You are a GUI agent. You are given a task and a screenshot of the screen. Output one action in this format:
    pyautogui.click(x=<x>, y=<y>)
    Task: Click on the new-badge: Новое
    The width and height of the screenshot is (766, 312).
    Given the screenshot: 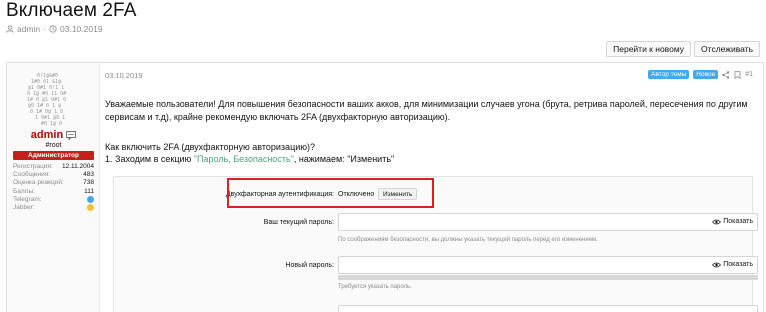 What is the action you would take?
    pyautogui.click(x=706, y=74)
    